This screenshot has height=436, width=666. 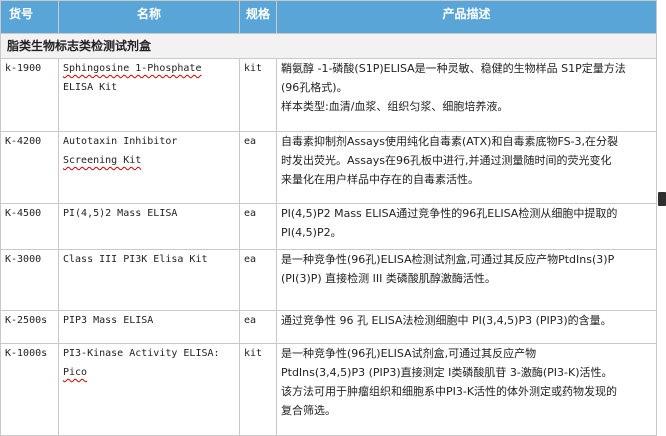 I want to click on sku-cell: K-4500, so click(x=29, y=226).